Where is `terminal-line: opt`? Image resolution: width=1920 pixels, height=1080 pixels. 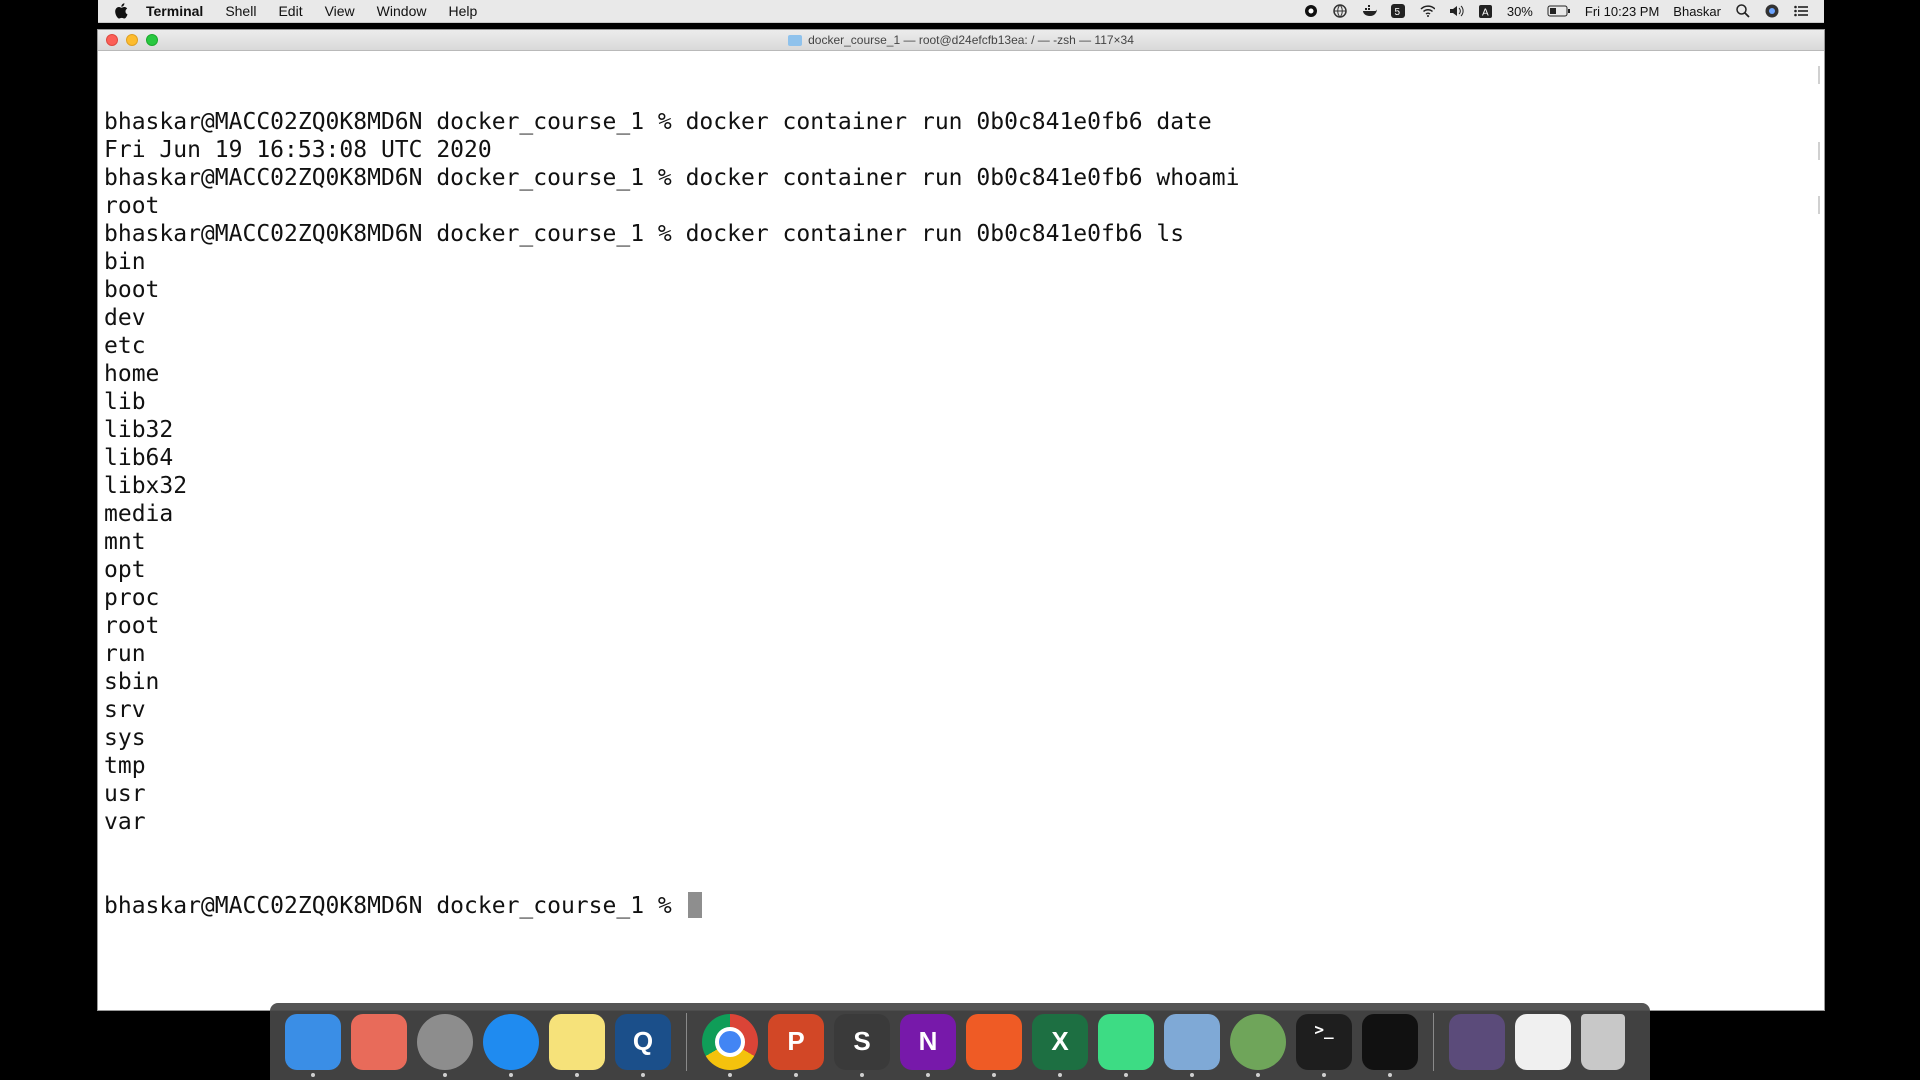 terminal-line: opt is located at coordinates (125, 570).